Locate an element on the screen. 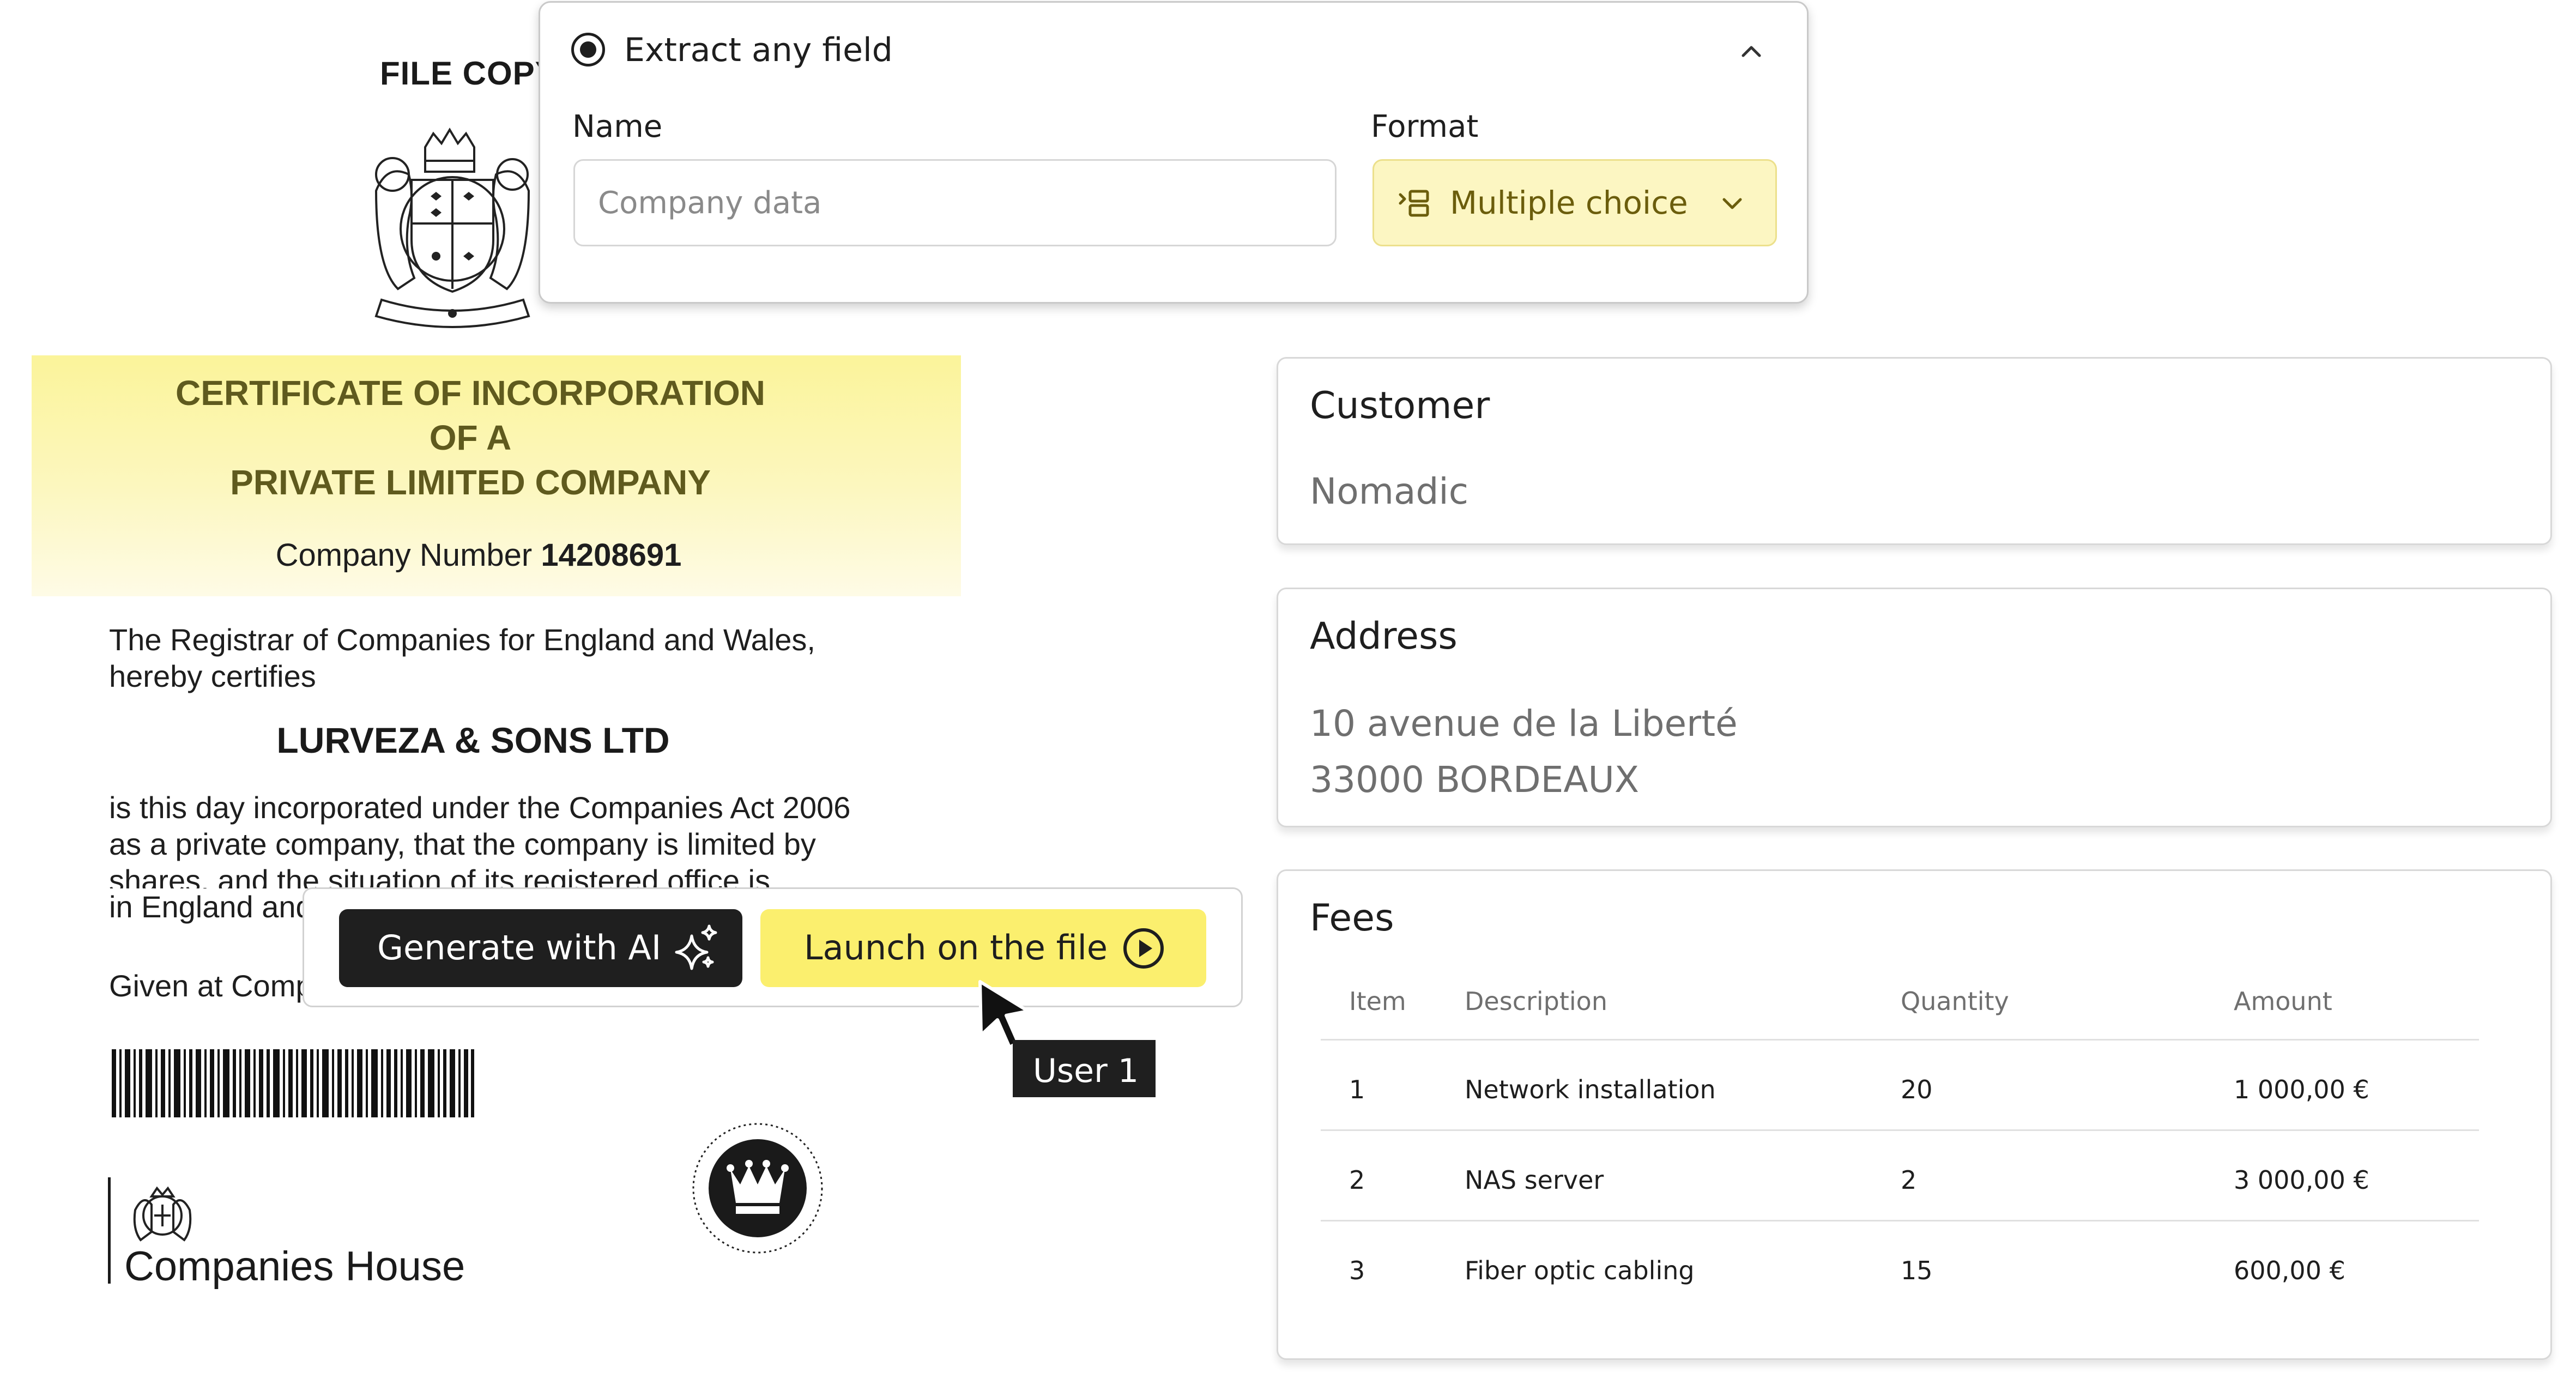  address-line: 33000 BORDEAUX is located at coordinates (1475, 780).